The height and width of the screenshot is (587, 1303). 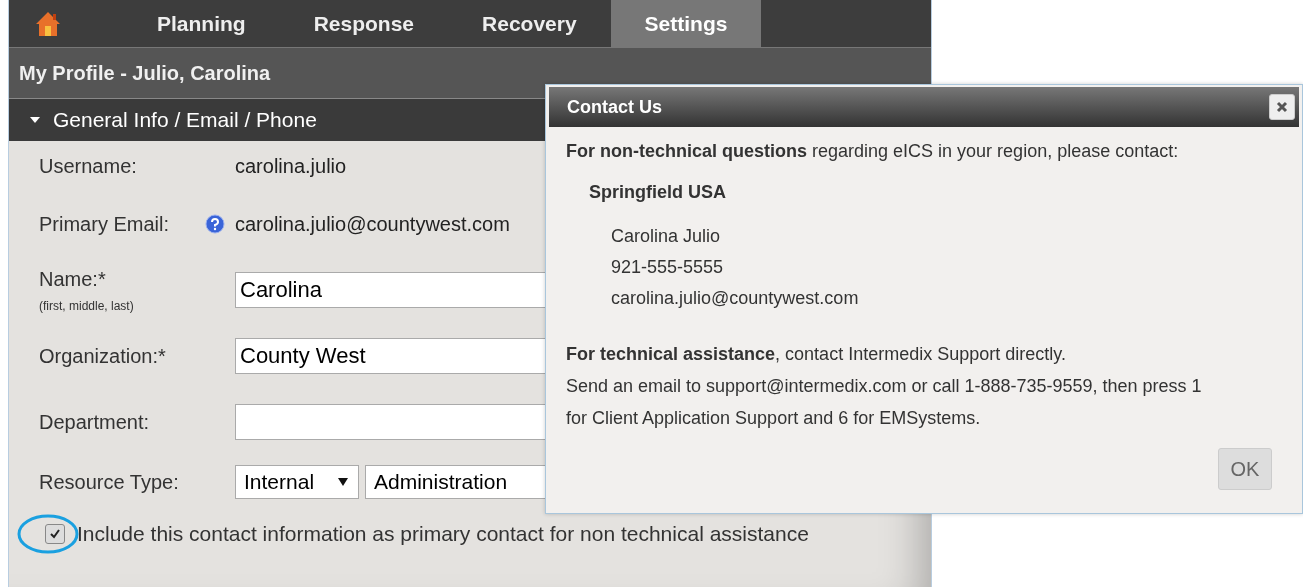 I want to click on section-title: General Info / Email / Phone, so click(x=185, y=120).